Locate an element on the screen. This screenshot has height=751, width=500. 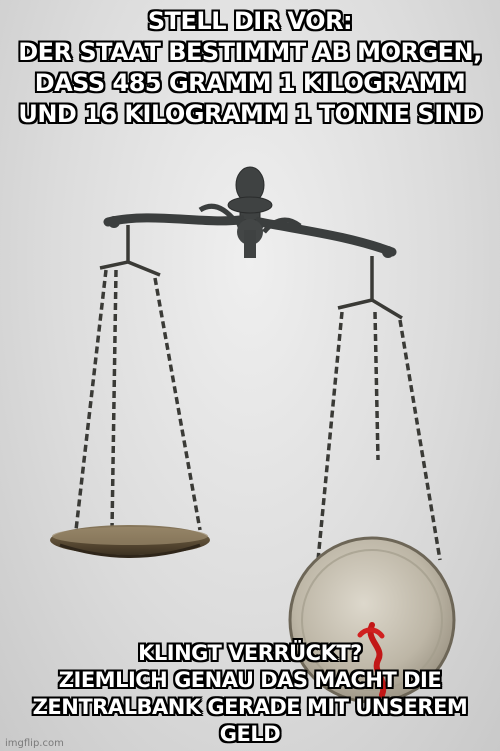
bottom-caption-line: KLINGT VERRÜCKT? is located at coordinates (250, 653).